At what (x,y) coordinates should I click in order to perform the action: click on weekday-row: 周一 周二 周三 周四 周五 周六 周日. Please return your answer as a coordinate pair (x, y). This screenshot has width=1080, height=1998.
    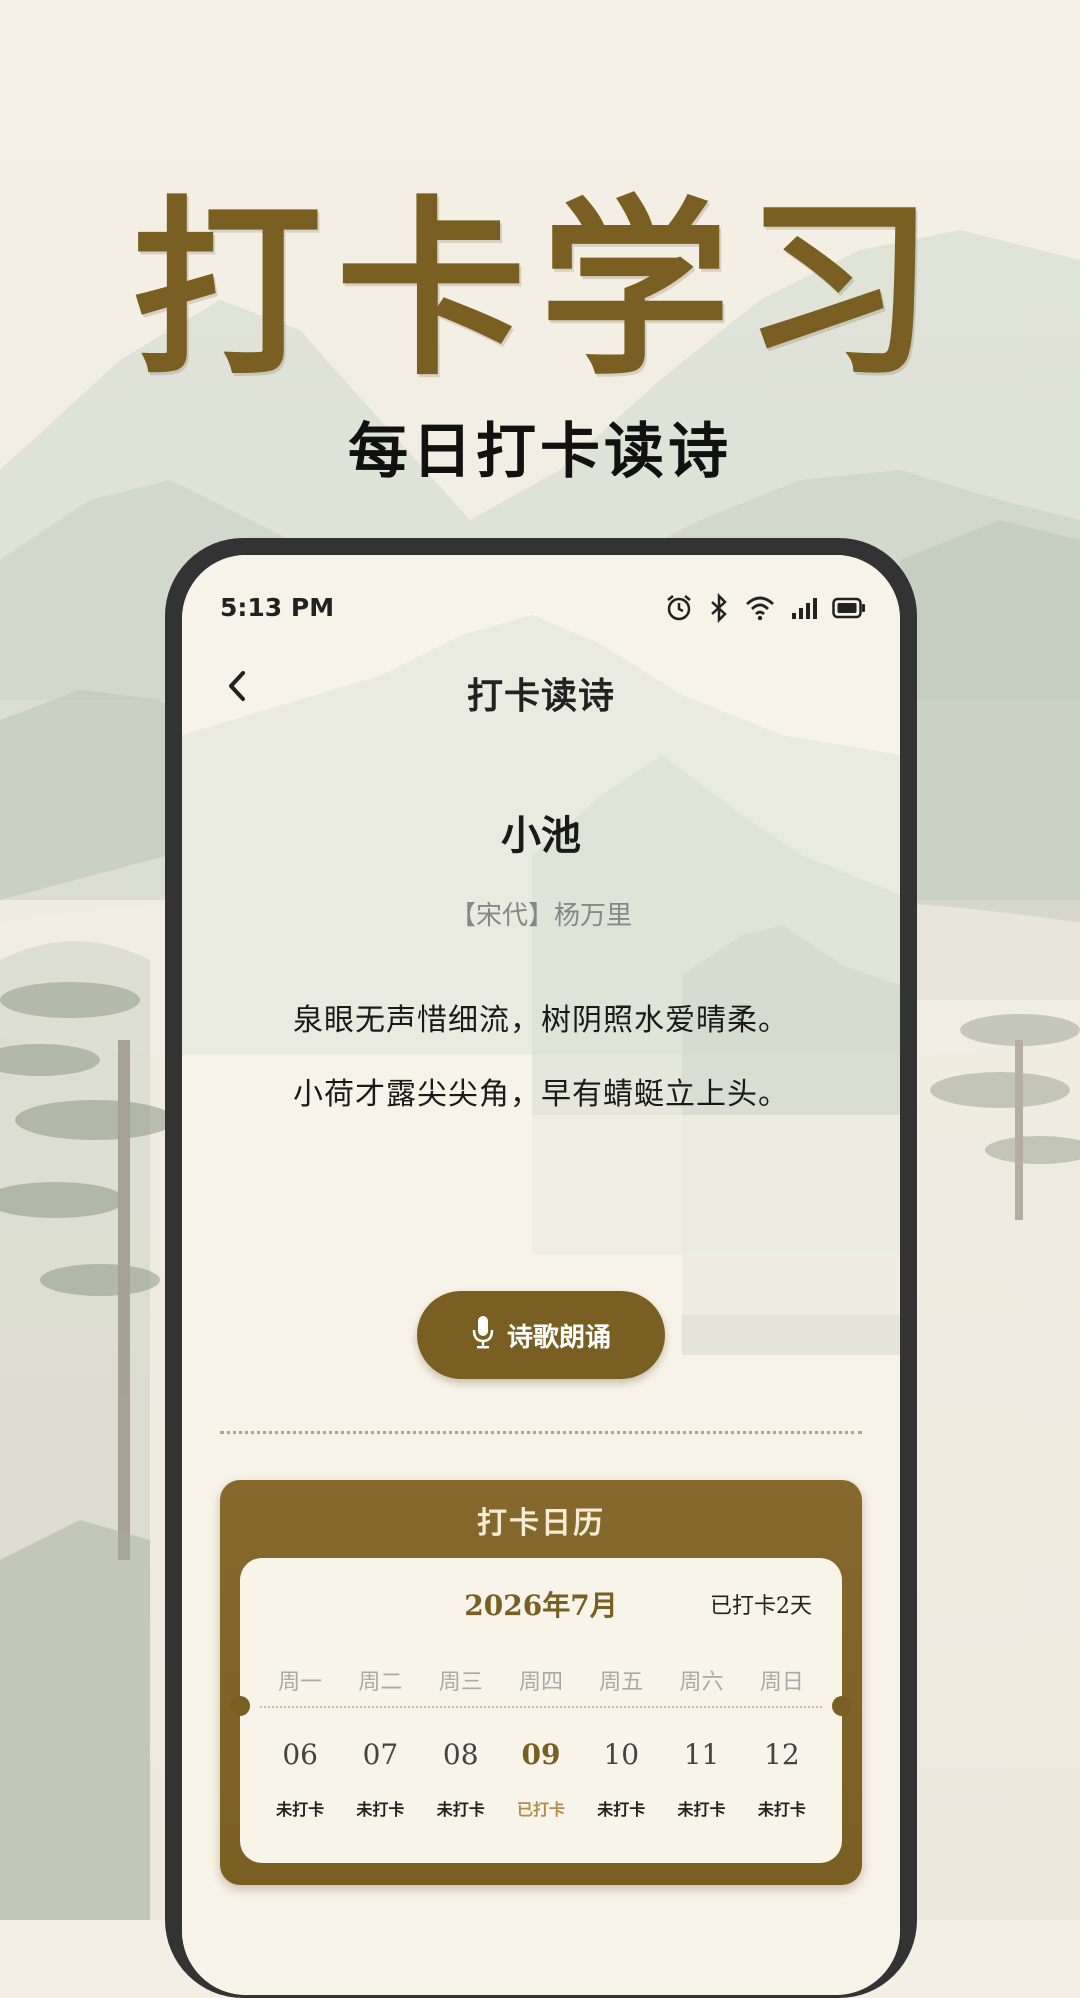
    Looking at the image, I should click on (541, 1680).